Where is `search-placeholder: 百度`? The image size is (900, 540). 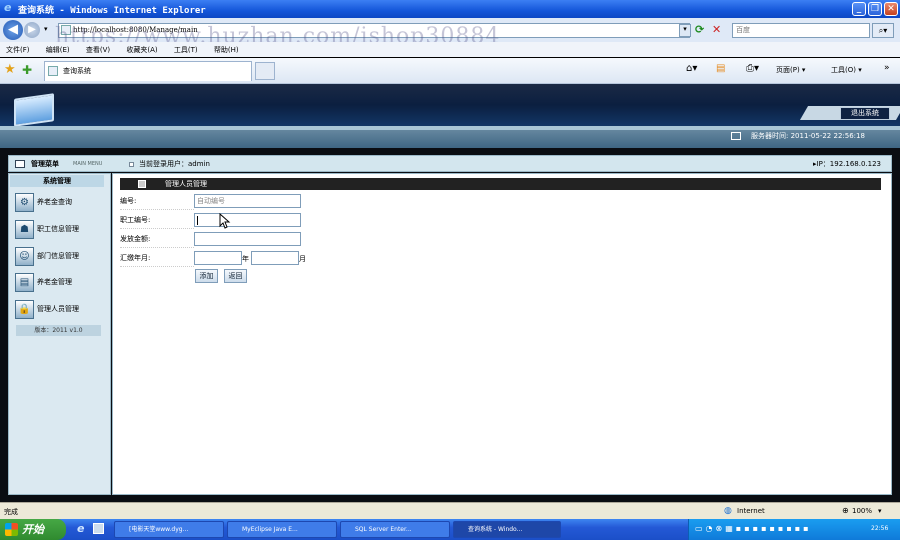
search-placeholder: 百度 is located at coordinates (743, 30).